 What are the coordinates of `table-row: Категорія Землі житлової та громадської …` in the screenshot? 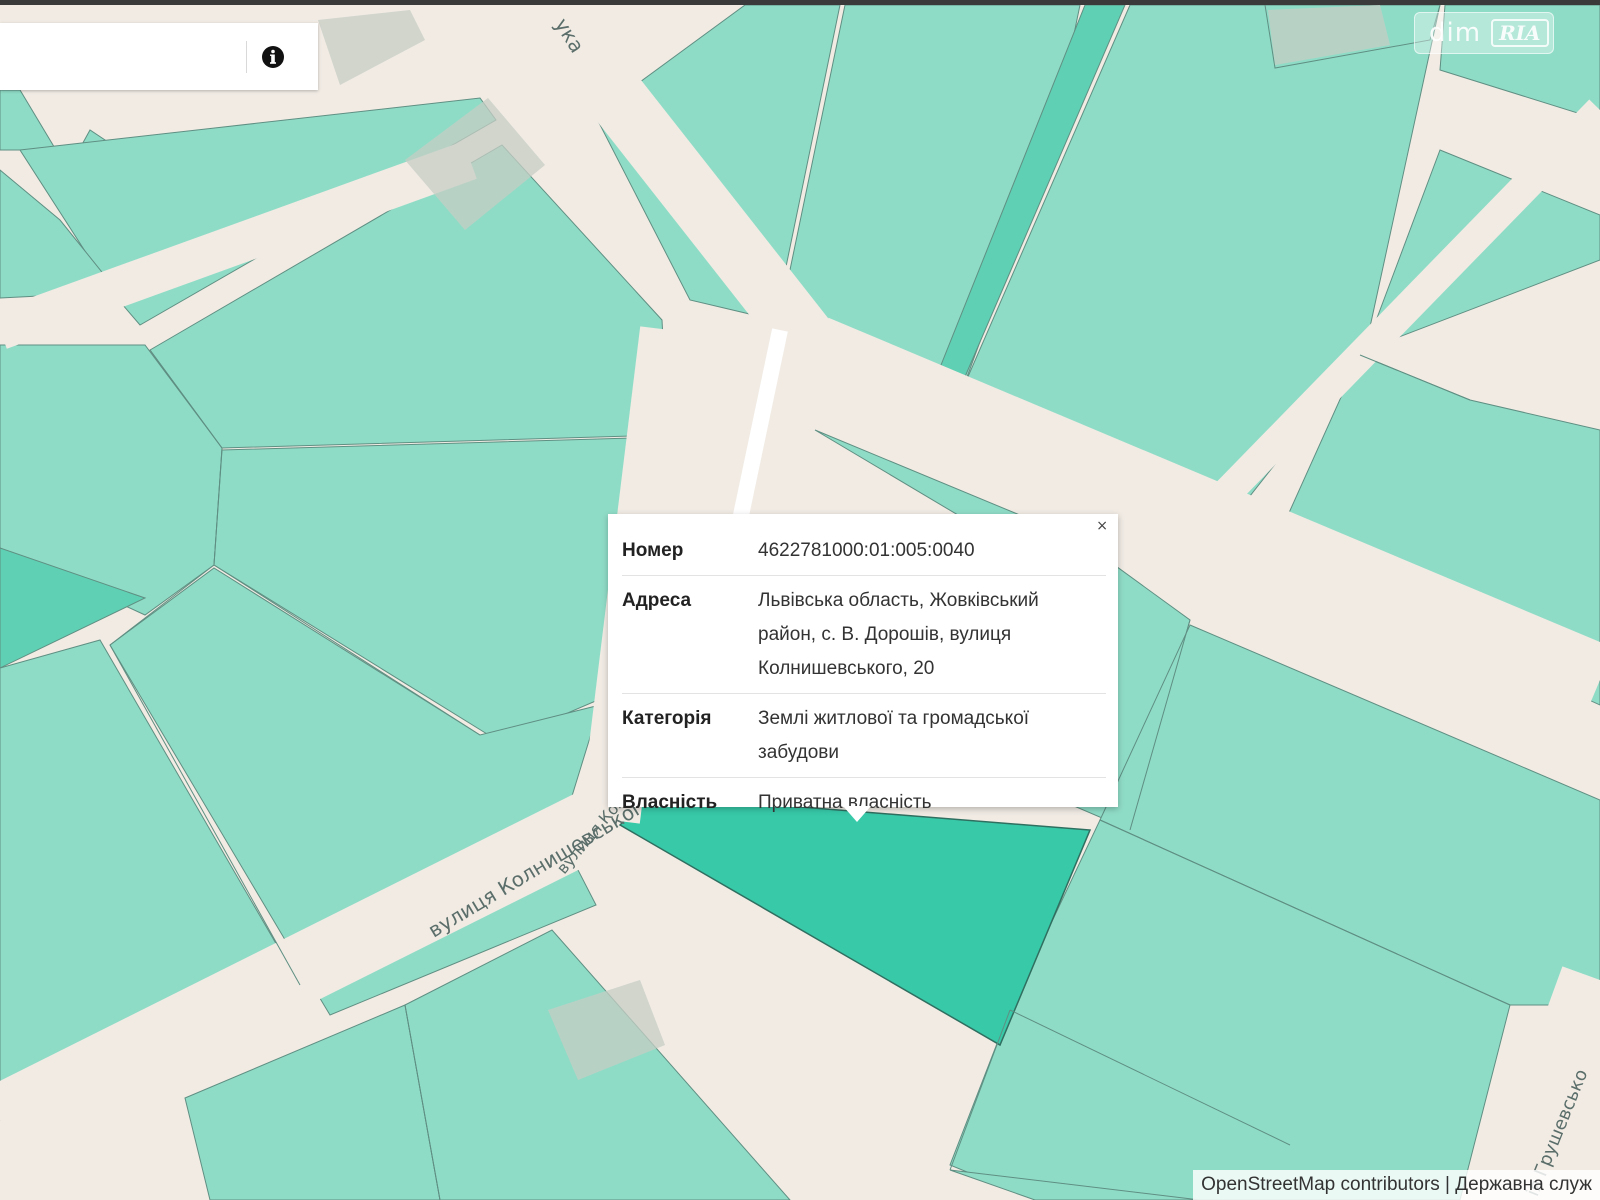 It's located at (864, 735).